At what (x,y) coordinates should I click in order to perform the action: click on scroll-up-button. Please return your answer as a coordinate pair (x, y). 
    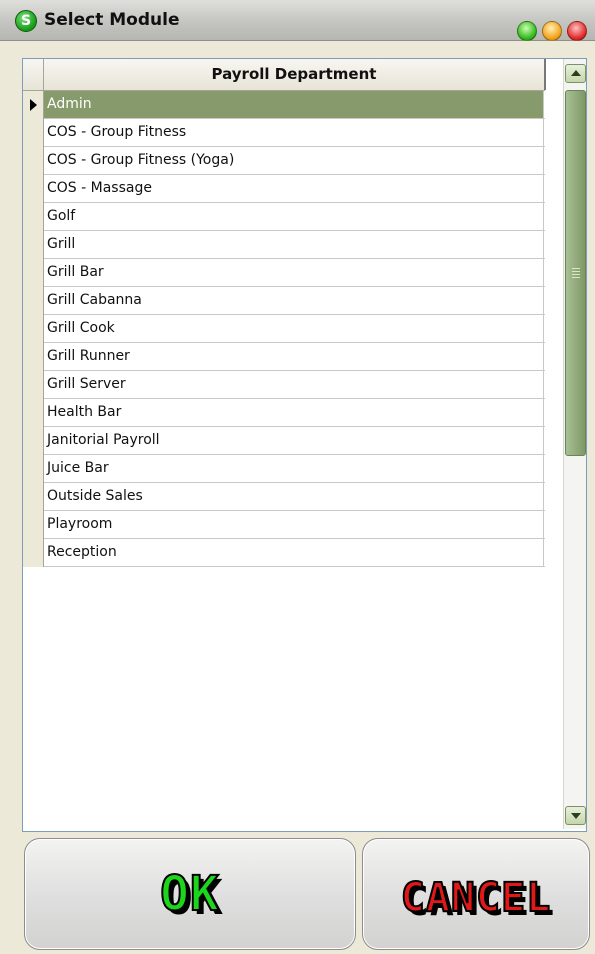
    Looking at the image, I should click on (575, 73).